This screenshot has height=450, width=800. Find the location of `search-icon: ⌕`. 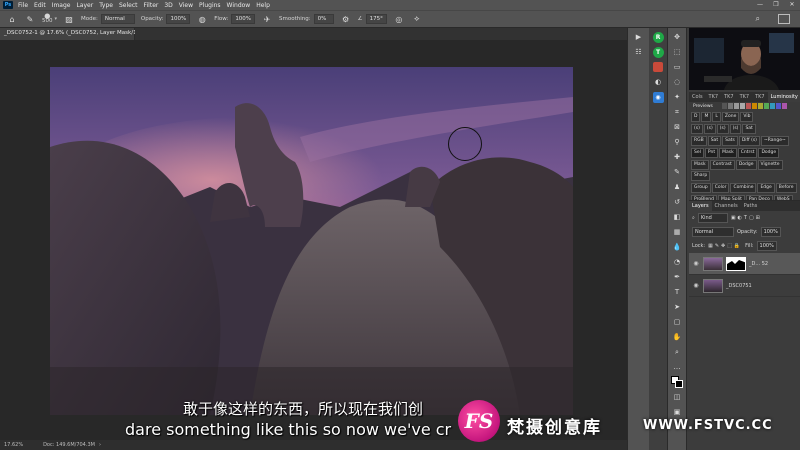

search-icon: ⌕ is located at coordinates (758, 19).